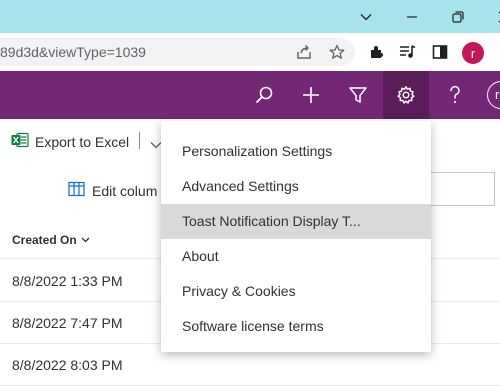 This screenshot has height=386, width=500. I want to click on share-icon, so click(304, 52).